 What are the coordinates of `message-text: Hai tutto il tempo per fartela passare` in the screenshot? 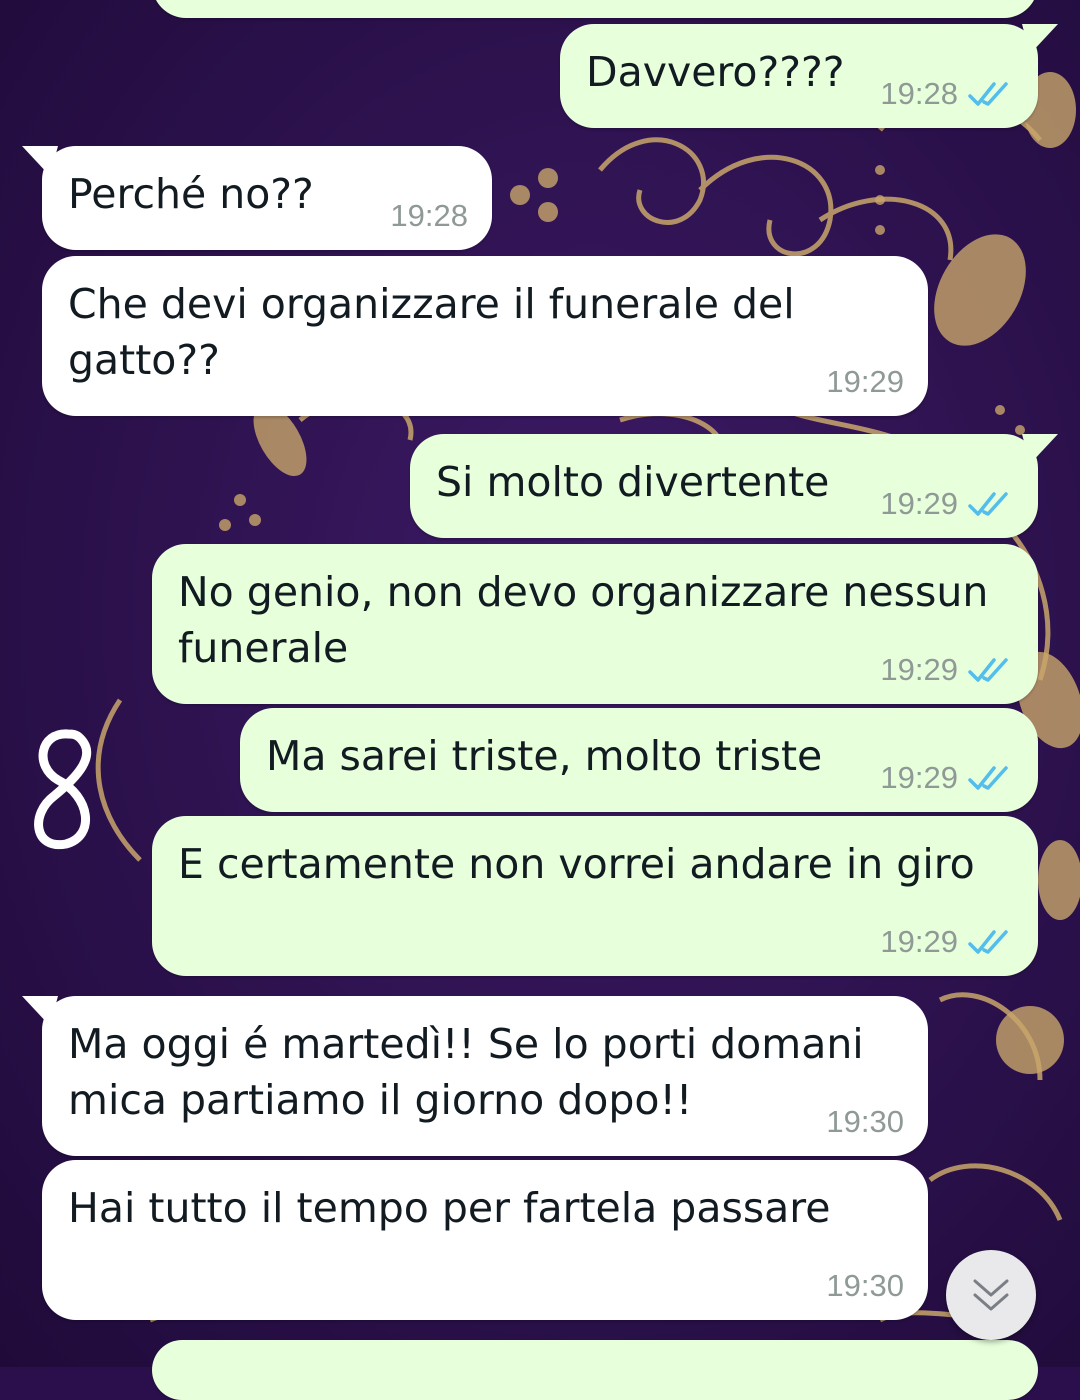 It's located at (449, 1208).